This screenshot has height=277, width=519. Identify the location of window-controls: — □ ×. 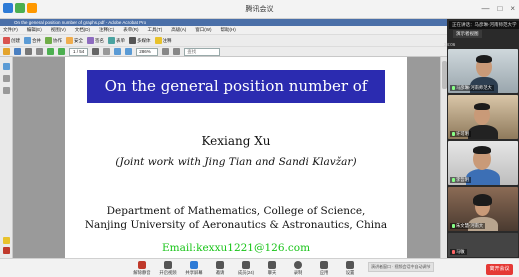
(498, 8).